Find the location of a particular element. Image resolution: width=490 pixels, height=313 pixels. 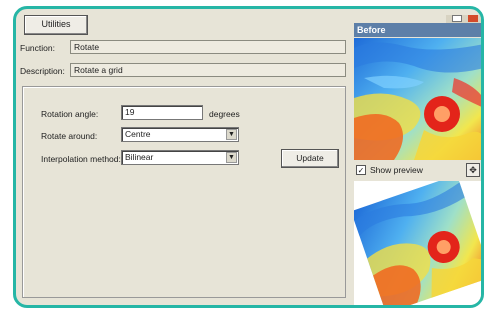

palette-icon is located at coordinates (473, 18).